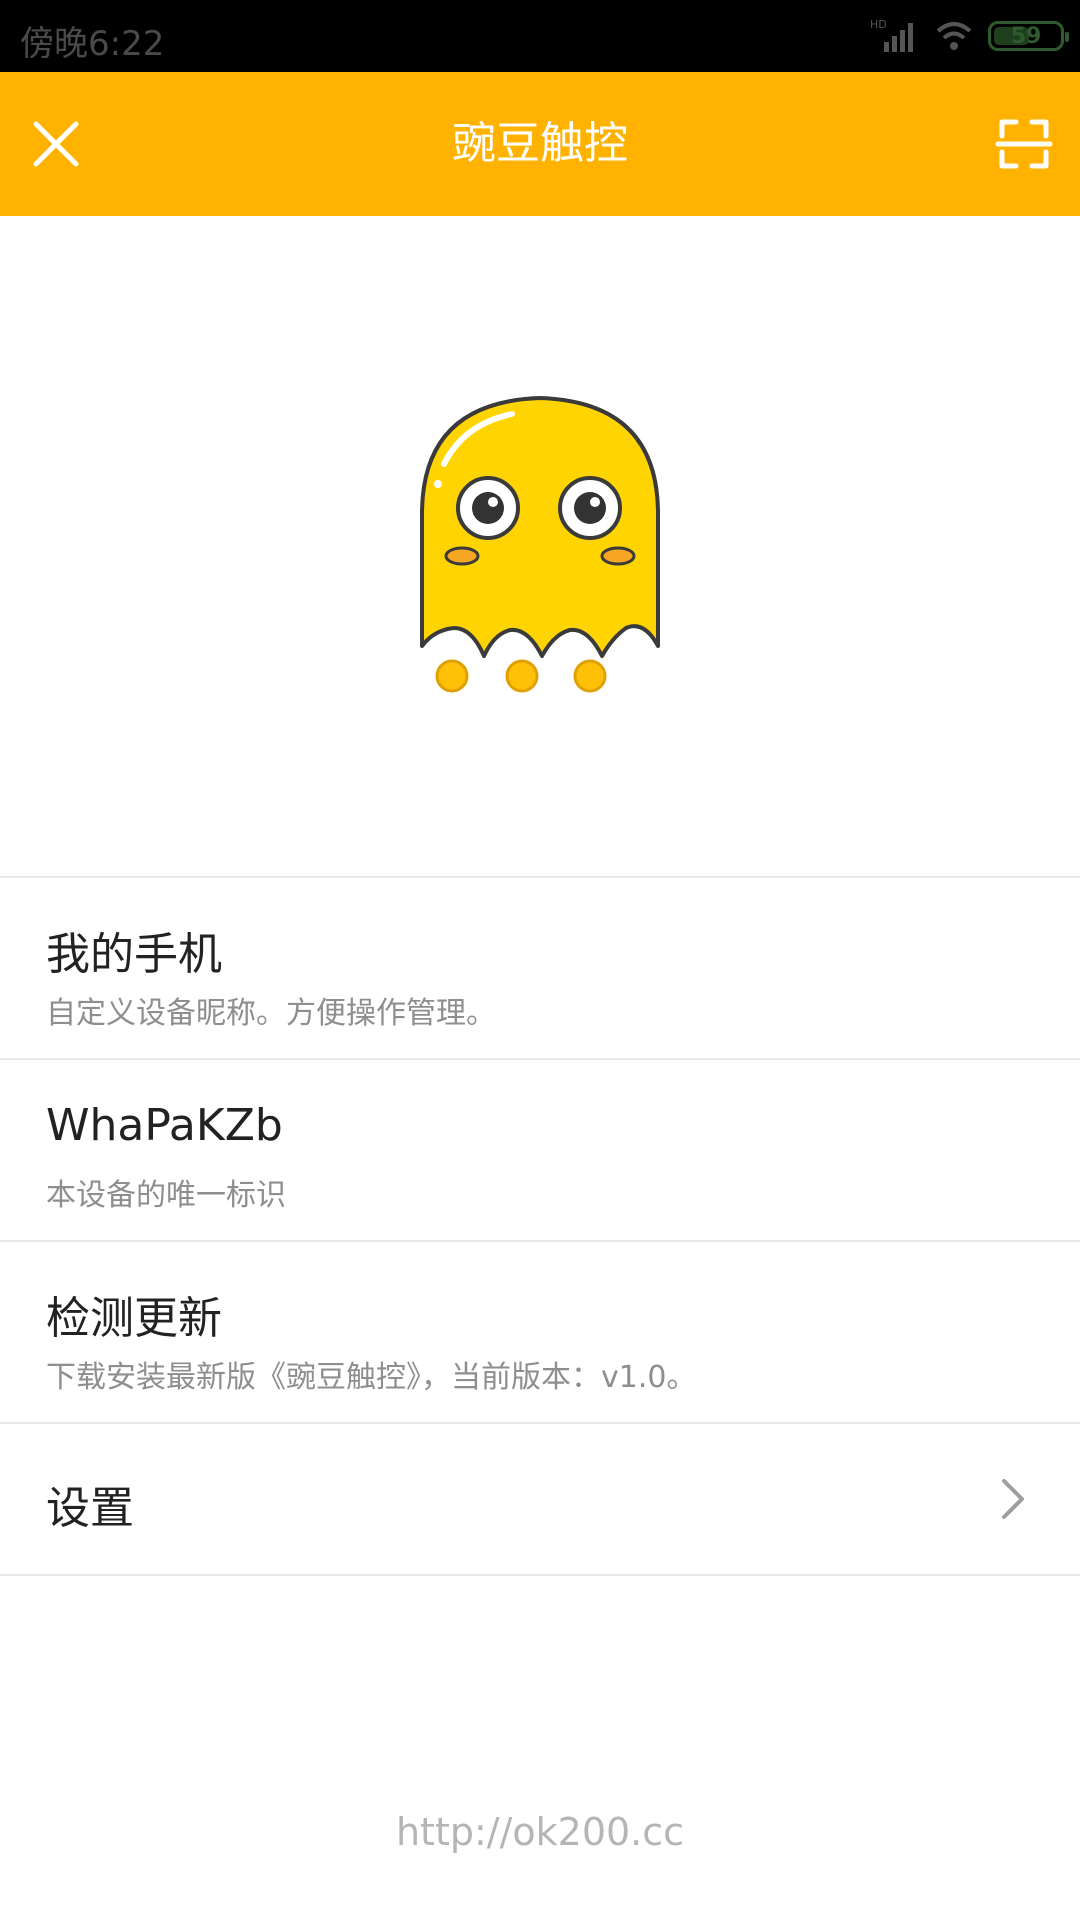 The image size is (1080, 1920). I want to click on scan-icon, so click(1024, 144).